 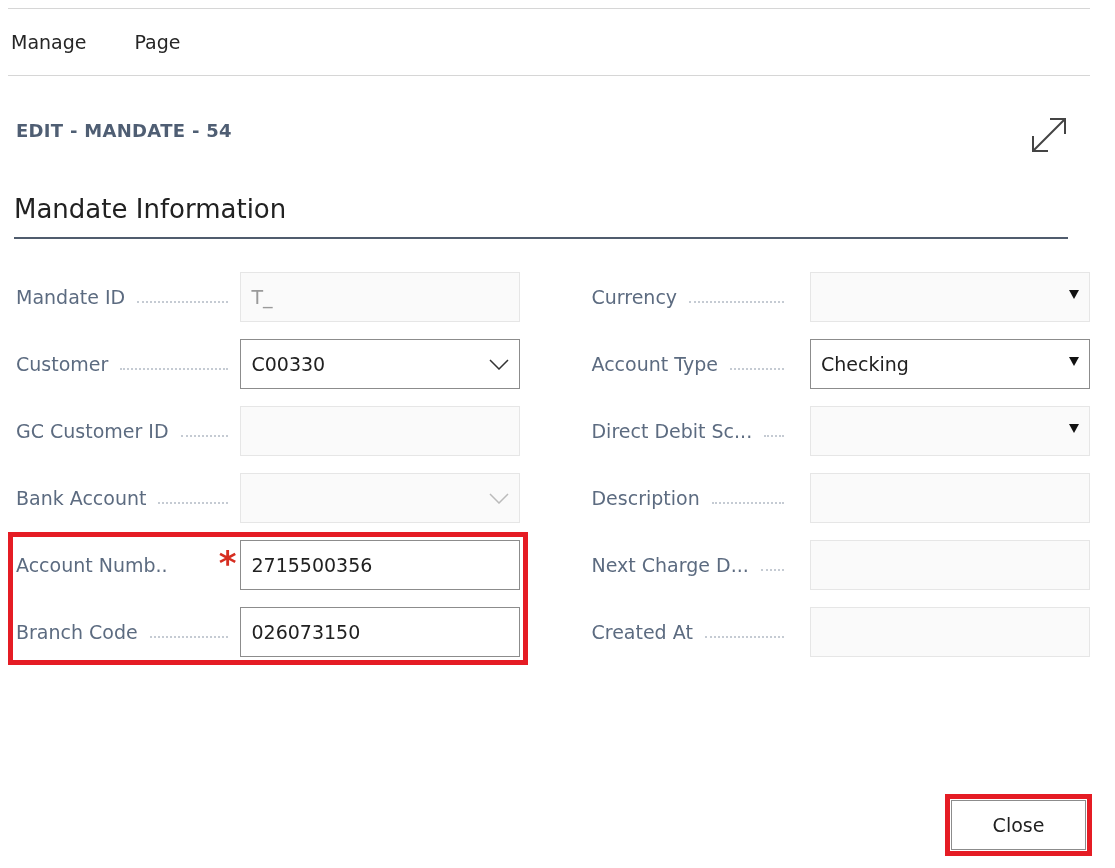 I want to click on section-heading: Mandate Information, so click(x=541, y=214).